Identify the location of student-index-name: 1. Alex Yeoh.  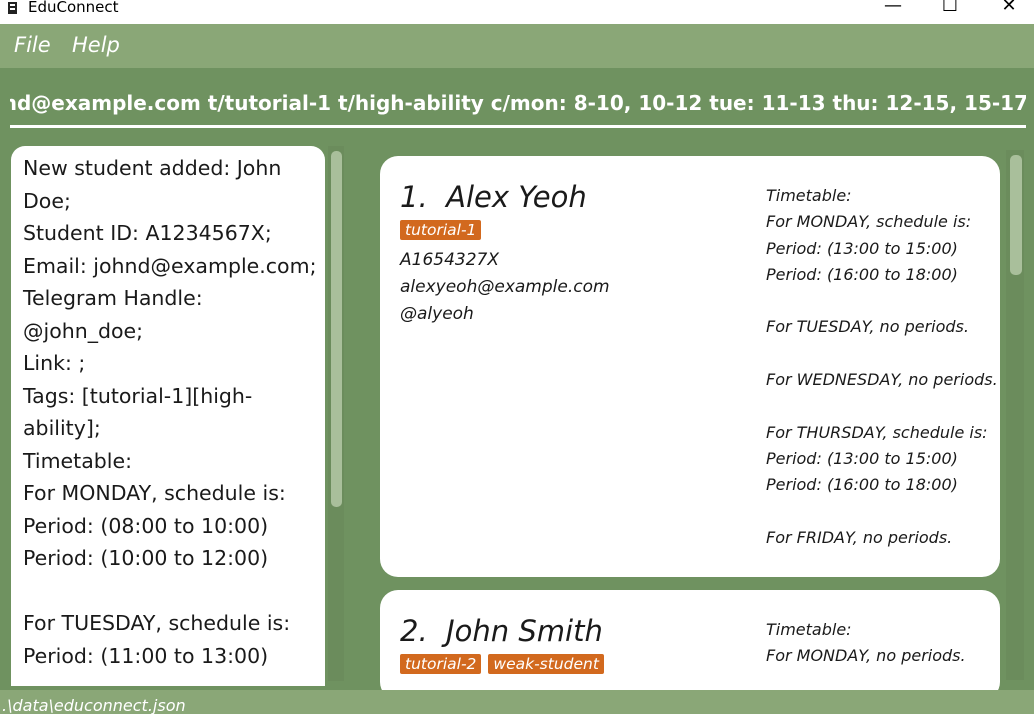
(493, 197).